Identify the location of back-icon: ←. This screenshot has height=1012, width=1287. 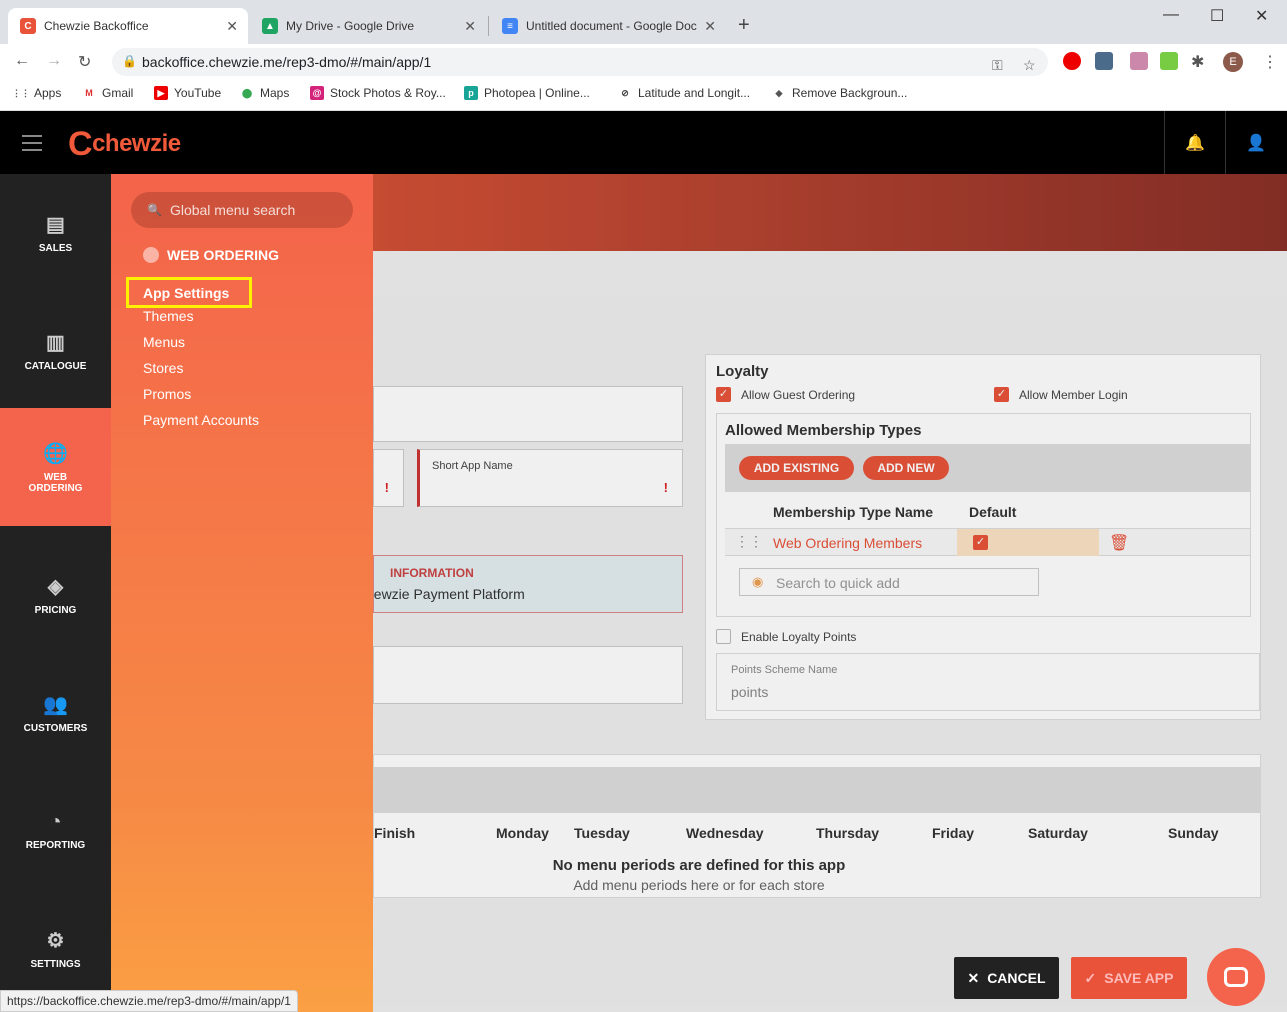
(22, 61).